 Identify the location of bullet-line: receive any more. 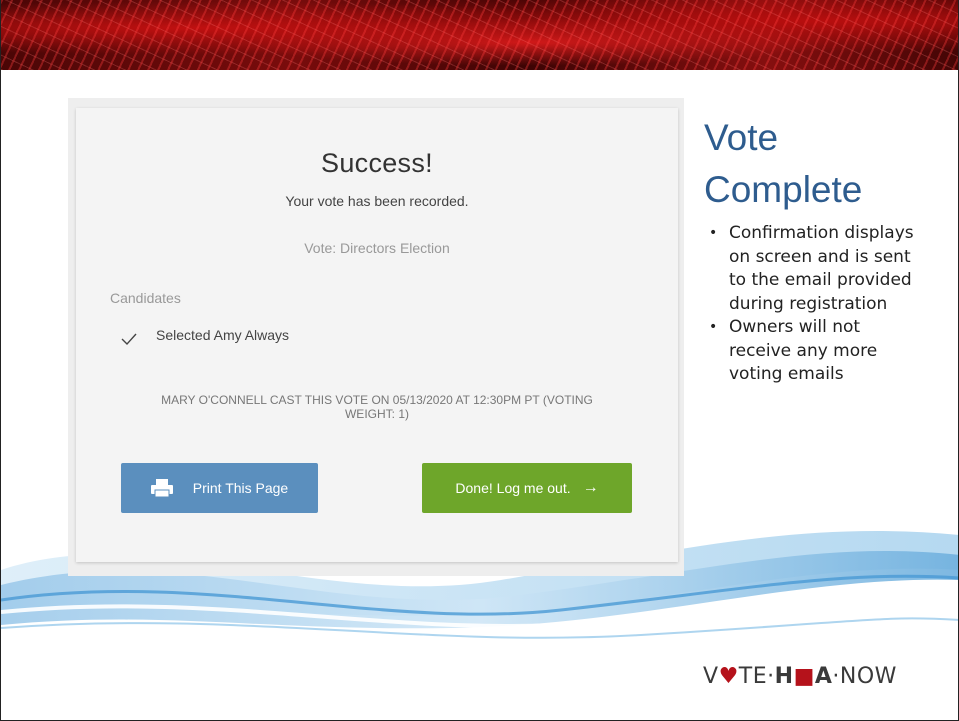
(803, 350).